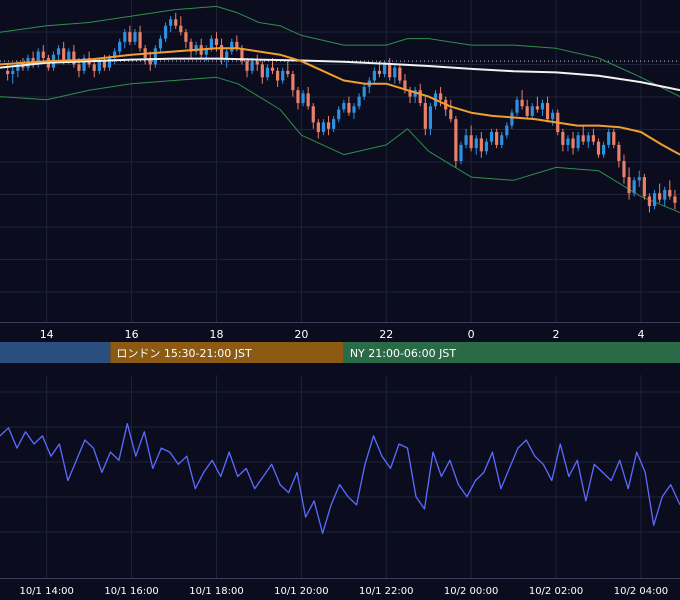  I want to click on datetime-tick-label: 10/1 16:00, so click(131, 591).